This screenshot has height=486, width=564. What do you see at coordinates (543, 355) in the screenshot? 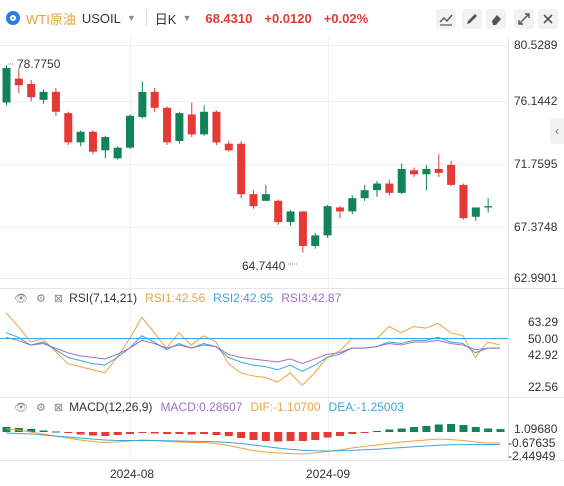
I see `rsi-axis-label: 42.92` at bounding box center [543, 355].